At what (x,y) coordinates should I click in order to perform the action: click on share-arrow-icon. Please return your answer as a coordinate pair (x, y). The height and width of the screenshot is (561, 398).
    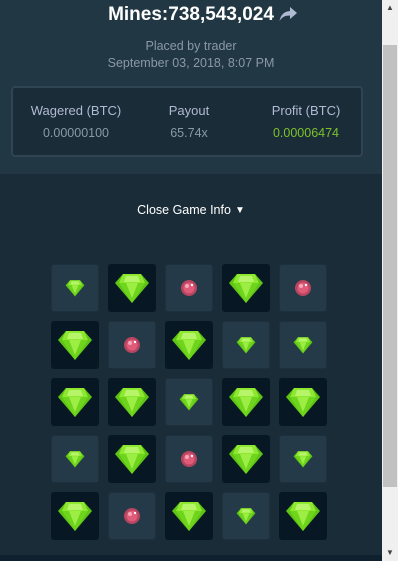
    Looking at the image, I should click on (288, 14).